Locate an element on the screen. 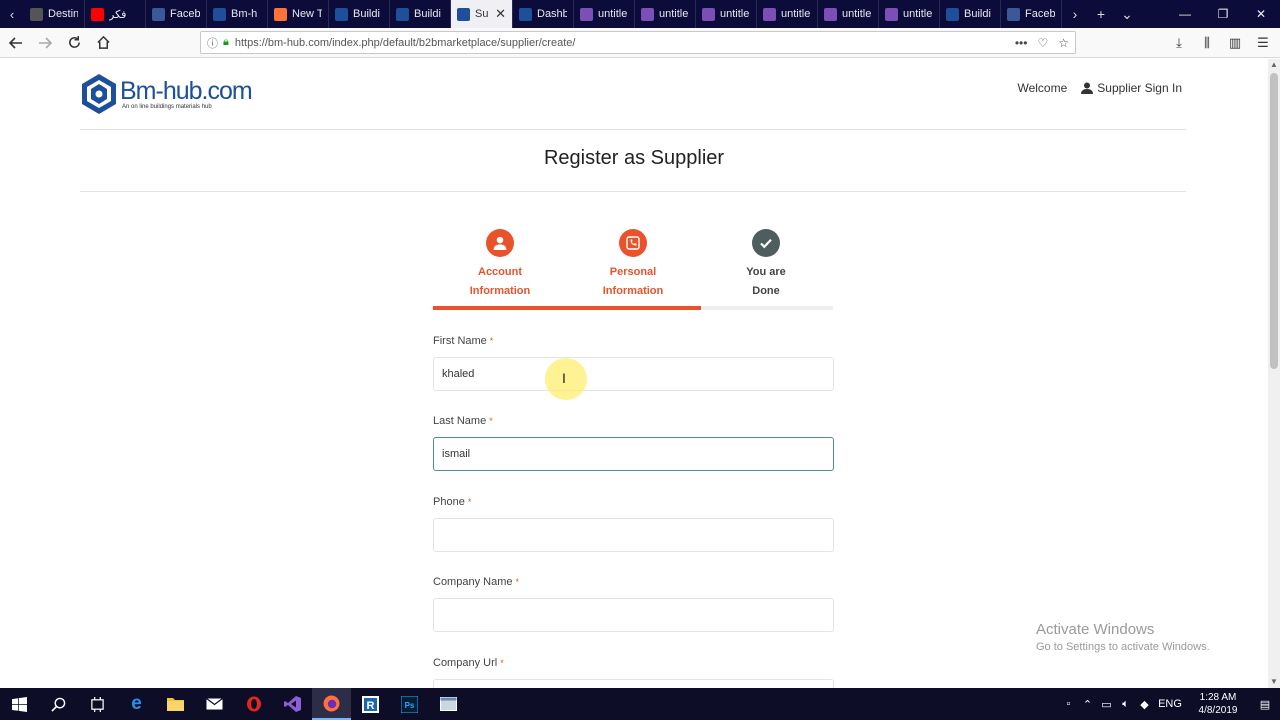 The width and height of the screenshot is (1280, 720). supplier-sign-in-link: Supplier Sign In is located at coordinates (1131, 88).